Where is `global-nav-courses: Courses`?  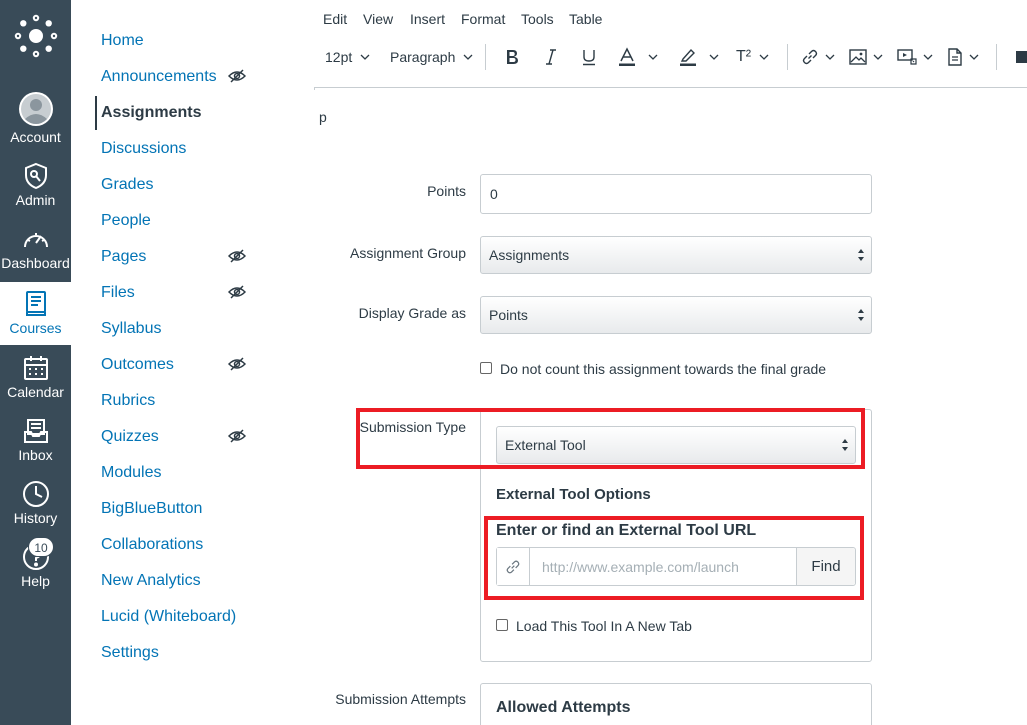
global-nav-courses: Courses is located at coordinates (35, 313).